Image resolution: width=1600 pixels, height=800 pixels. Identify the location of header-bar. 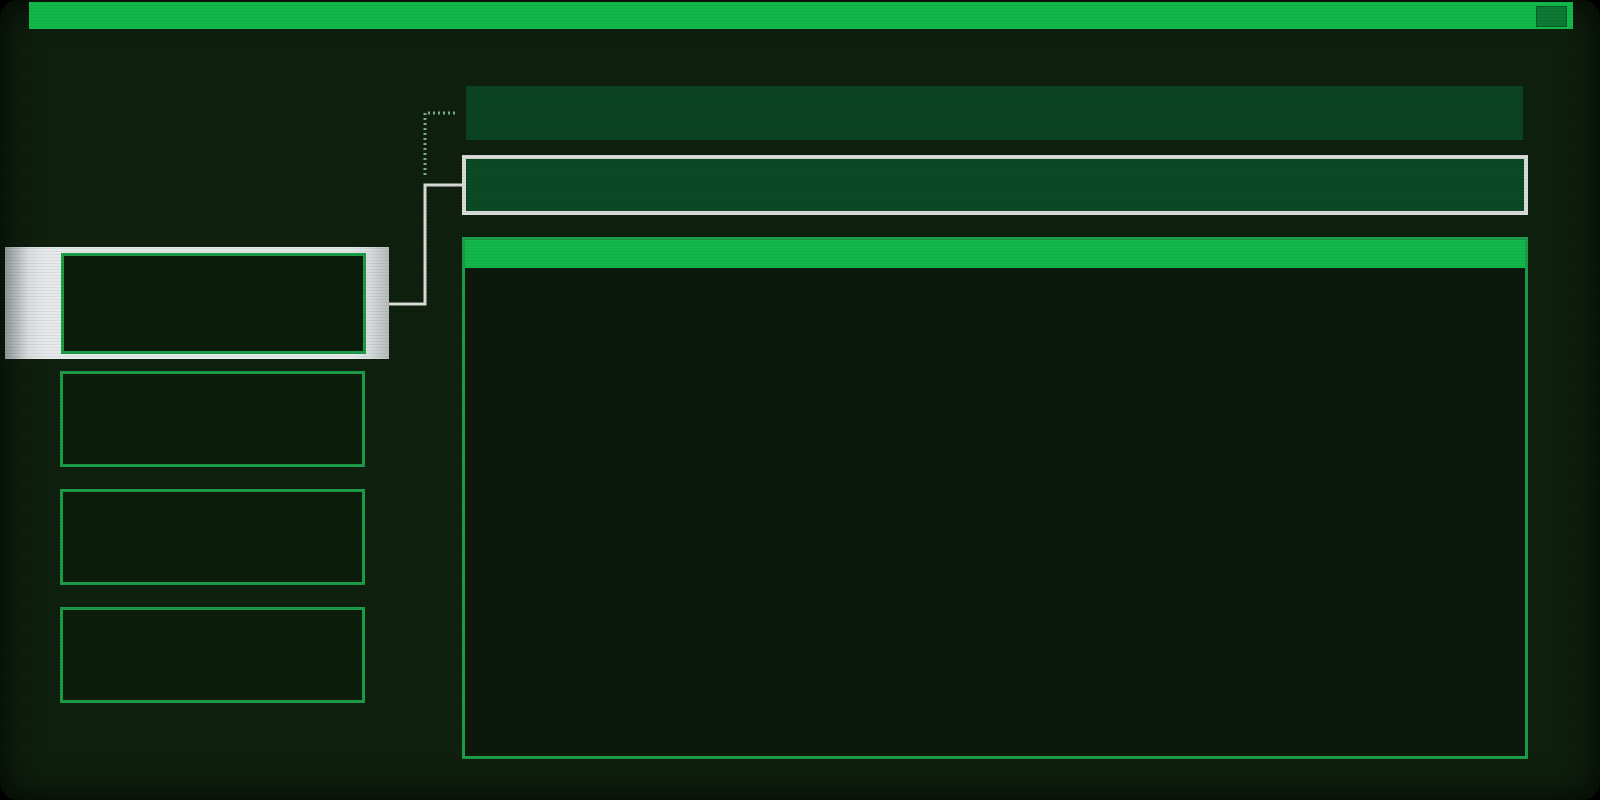
(994, 113).